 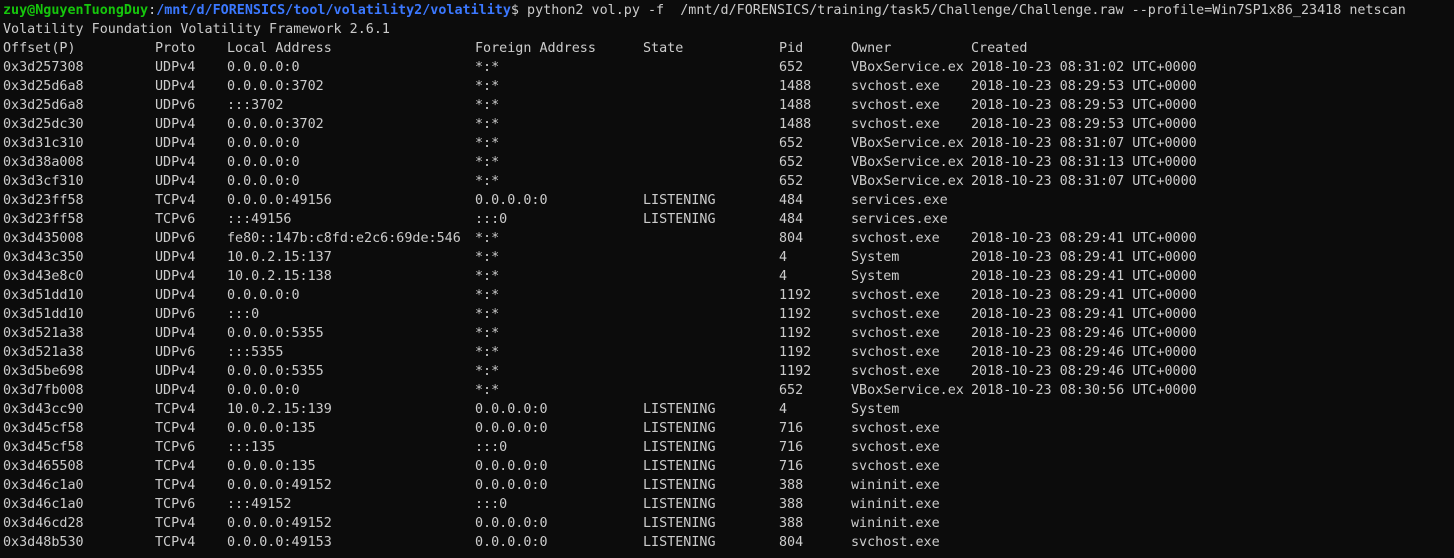 I want to click on cell-local: :::0, so click(x=243, y=314).